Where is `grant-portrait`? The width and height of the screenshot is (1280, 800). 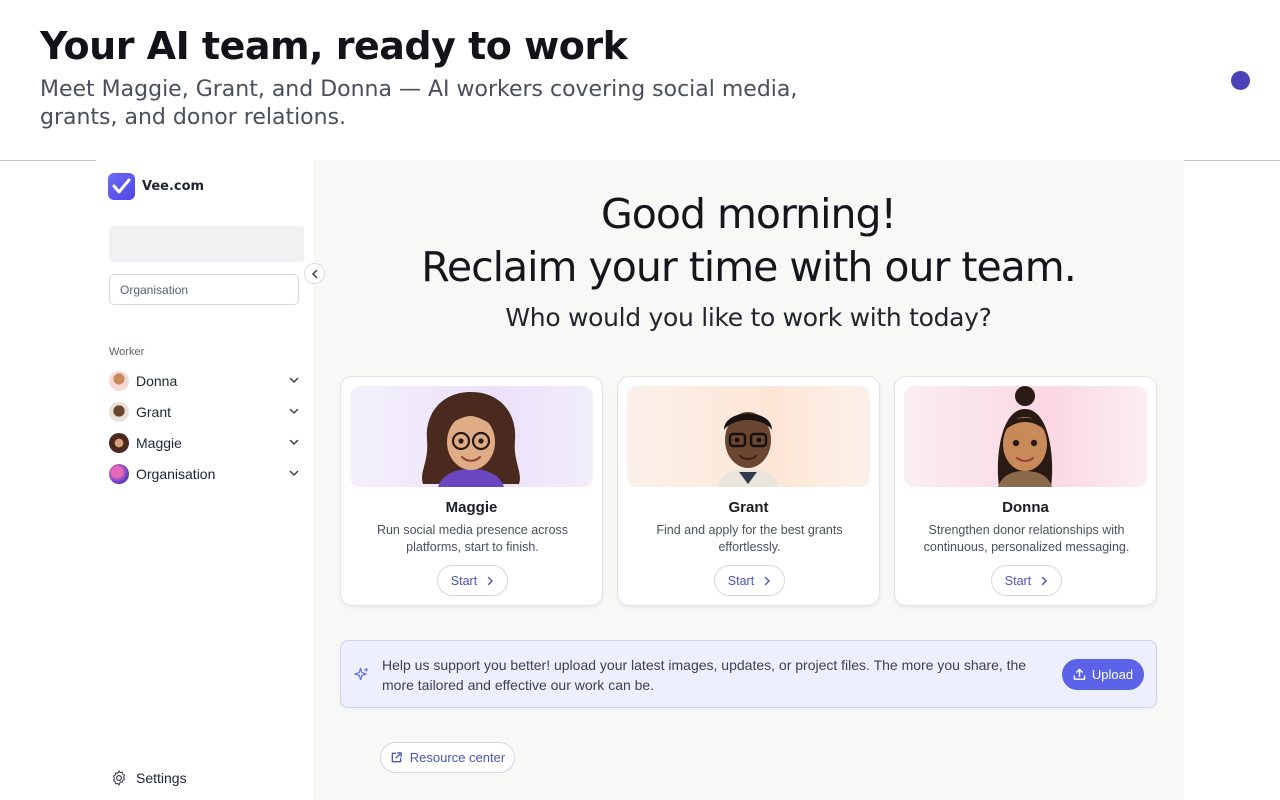
grant-portrait is located at coordinates (748, 436).